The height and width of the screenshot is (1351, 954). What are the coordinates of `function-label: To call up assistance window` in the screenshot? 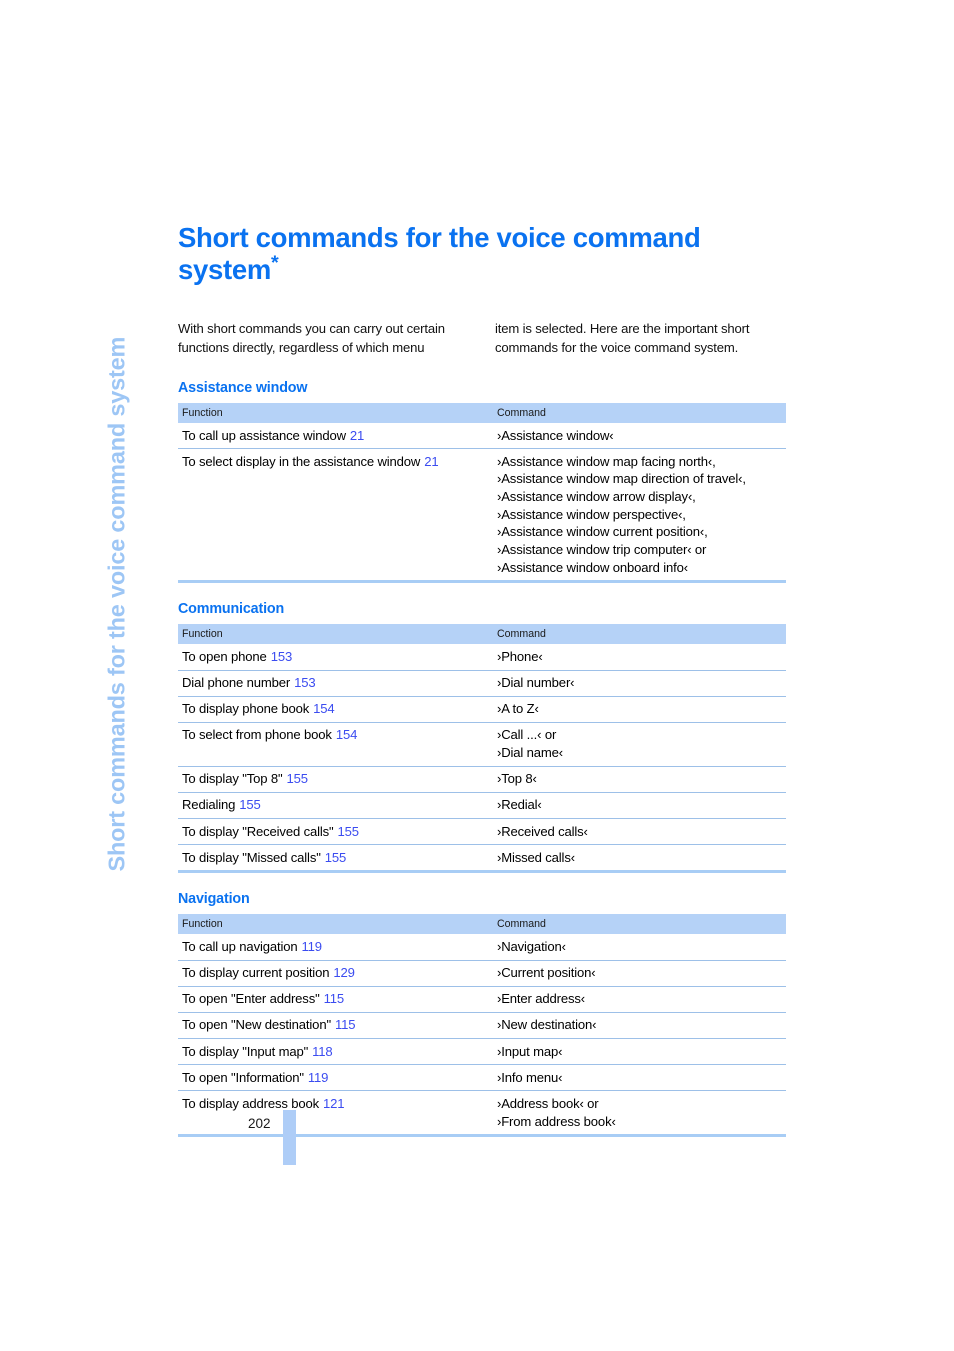 It's located at (264, 435).